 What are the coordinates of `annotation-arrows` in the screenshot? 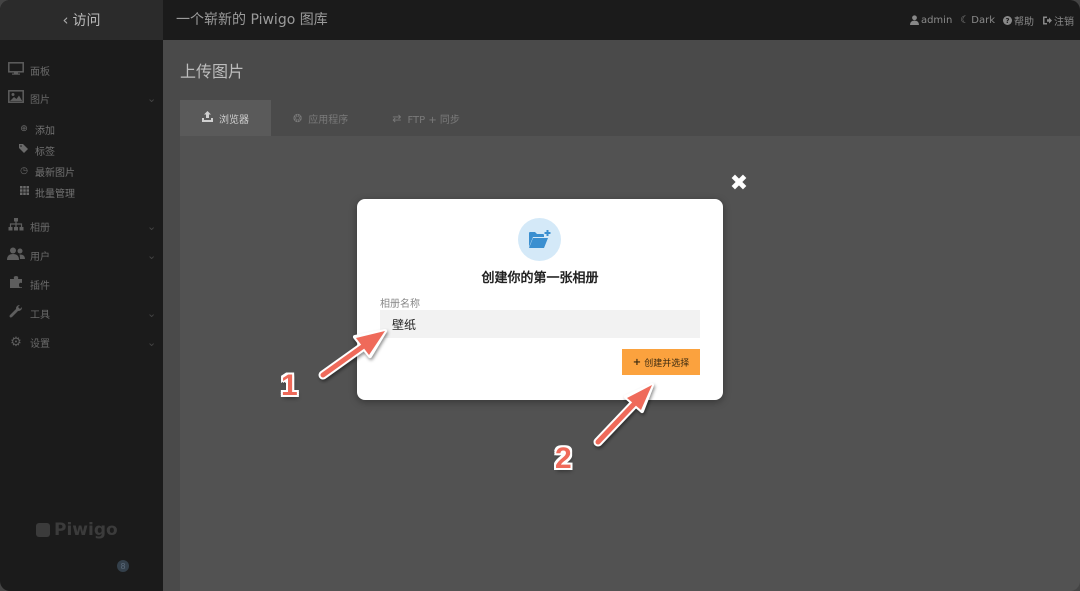 It's located at (486, 388).